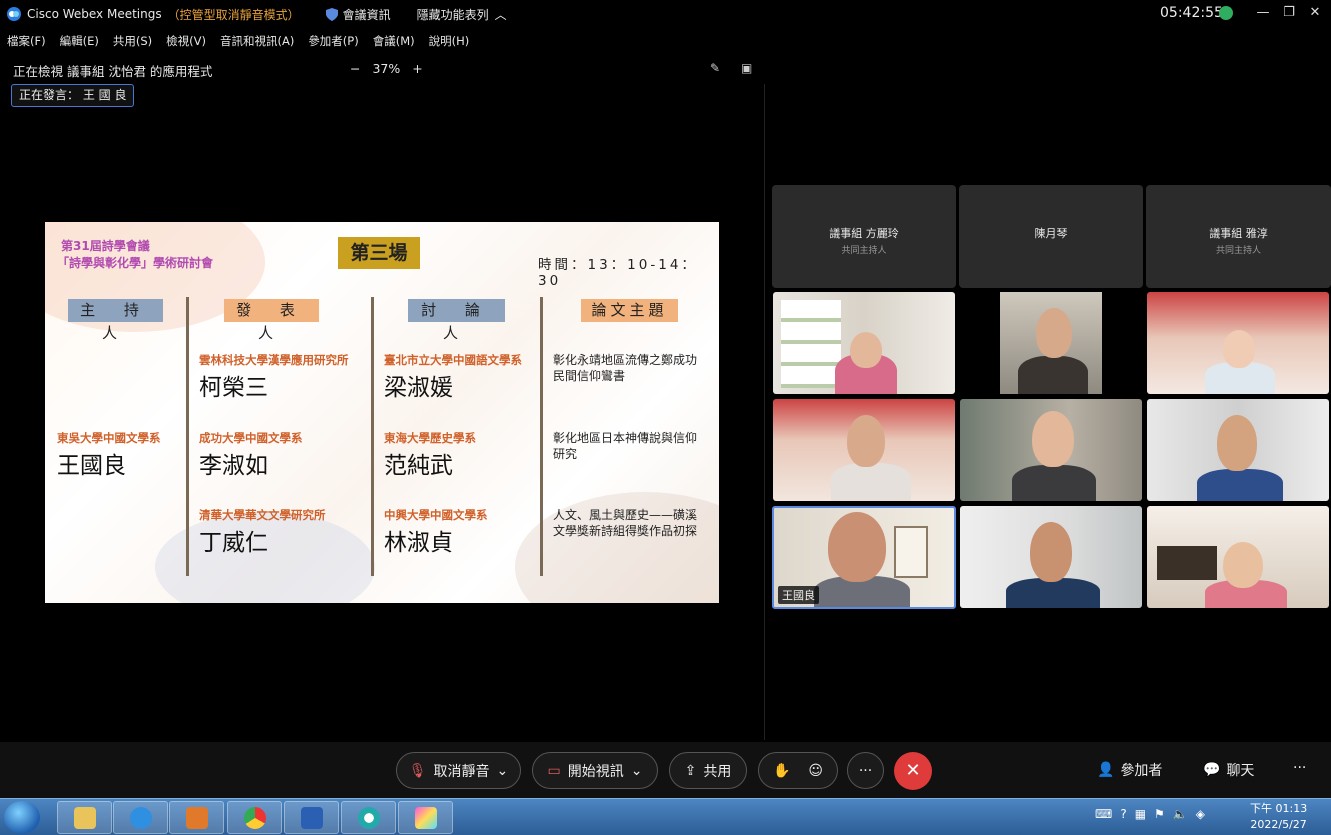 The image size is (1331, 835). I want to click on more-panels-label: ···, so click(1300, 768).